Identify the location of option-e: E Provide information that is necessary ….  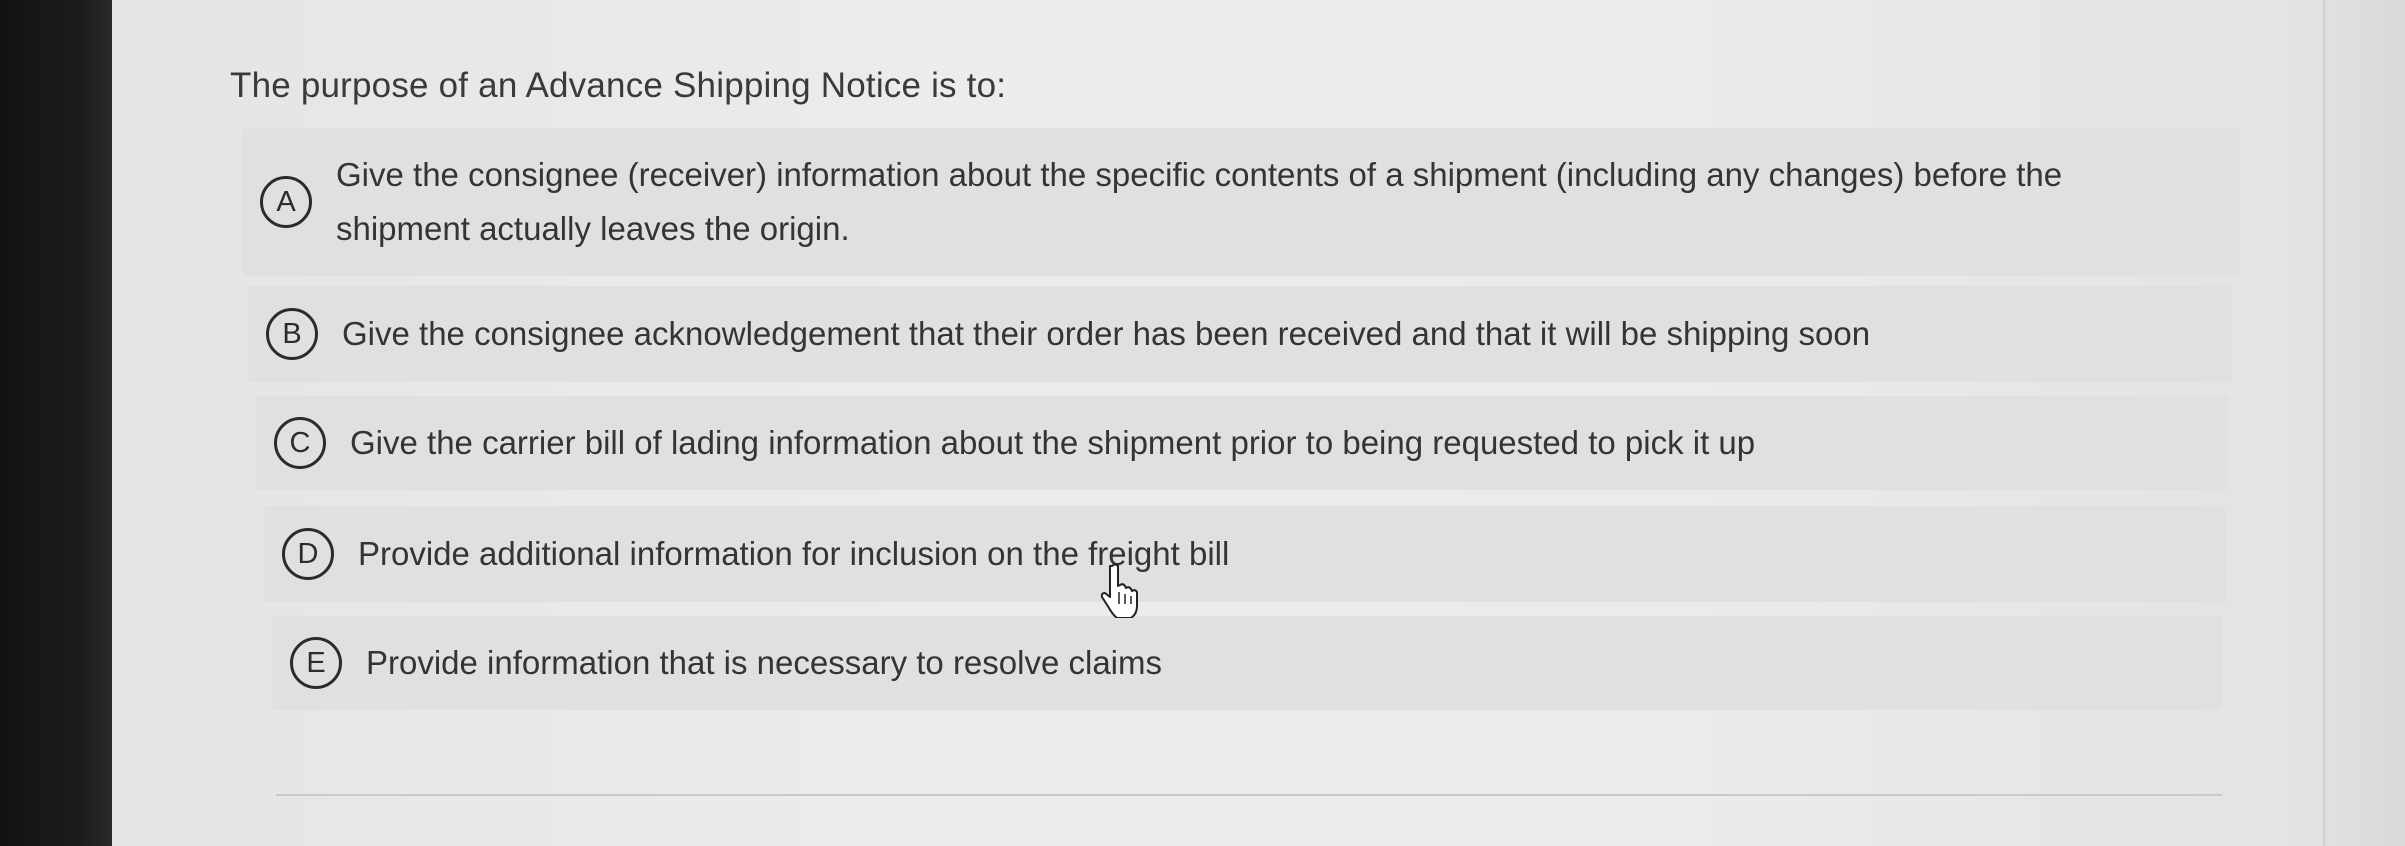
(1247, 663).